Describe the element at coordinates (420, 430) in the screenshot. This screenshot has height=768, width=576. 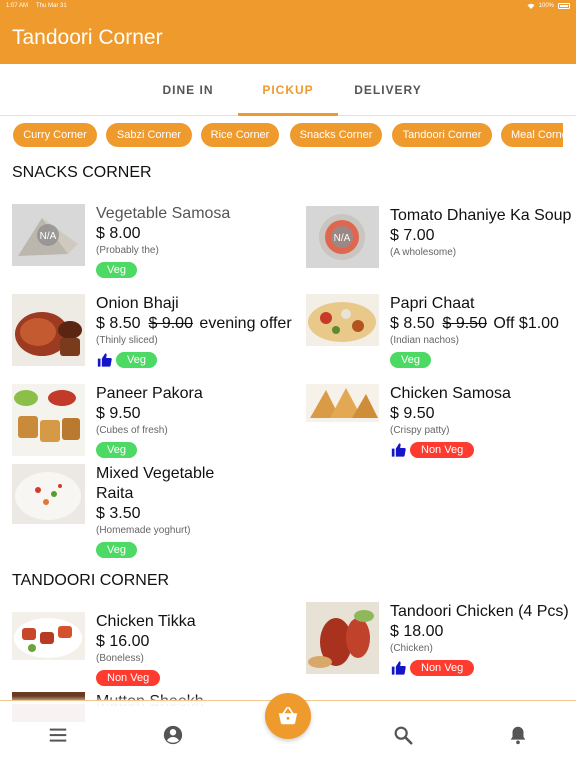
I see `item-description: (Crispy patty)` at that location.